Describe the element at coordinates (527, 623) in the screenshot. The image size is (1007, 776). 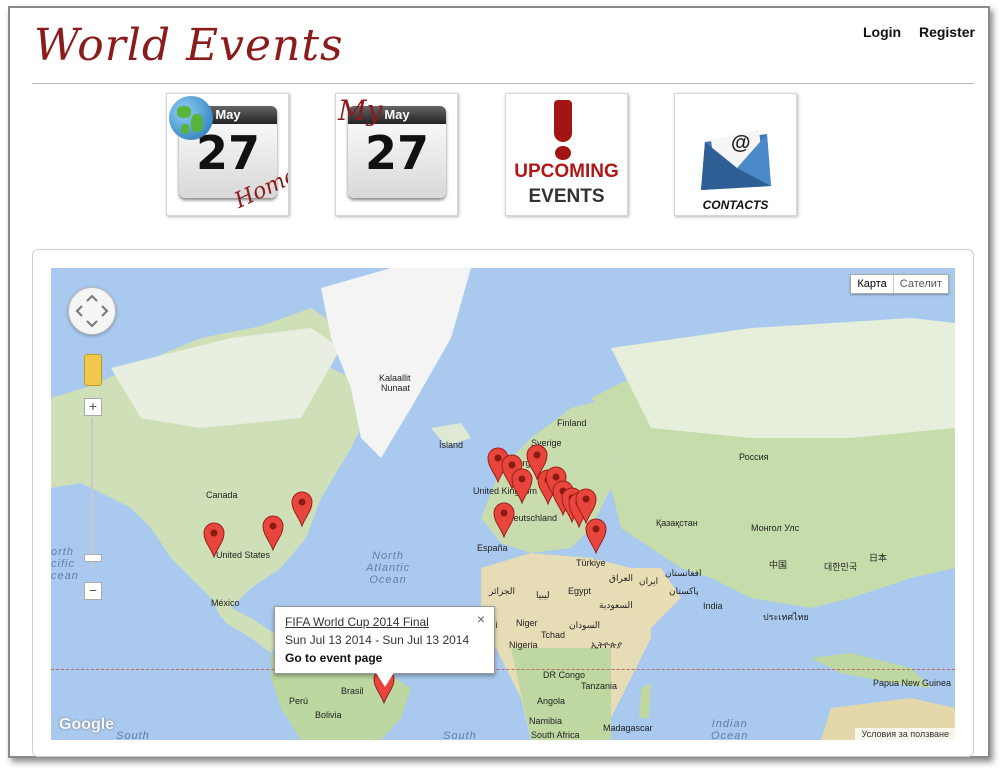
I see `map-label: Niger` at that location.